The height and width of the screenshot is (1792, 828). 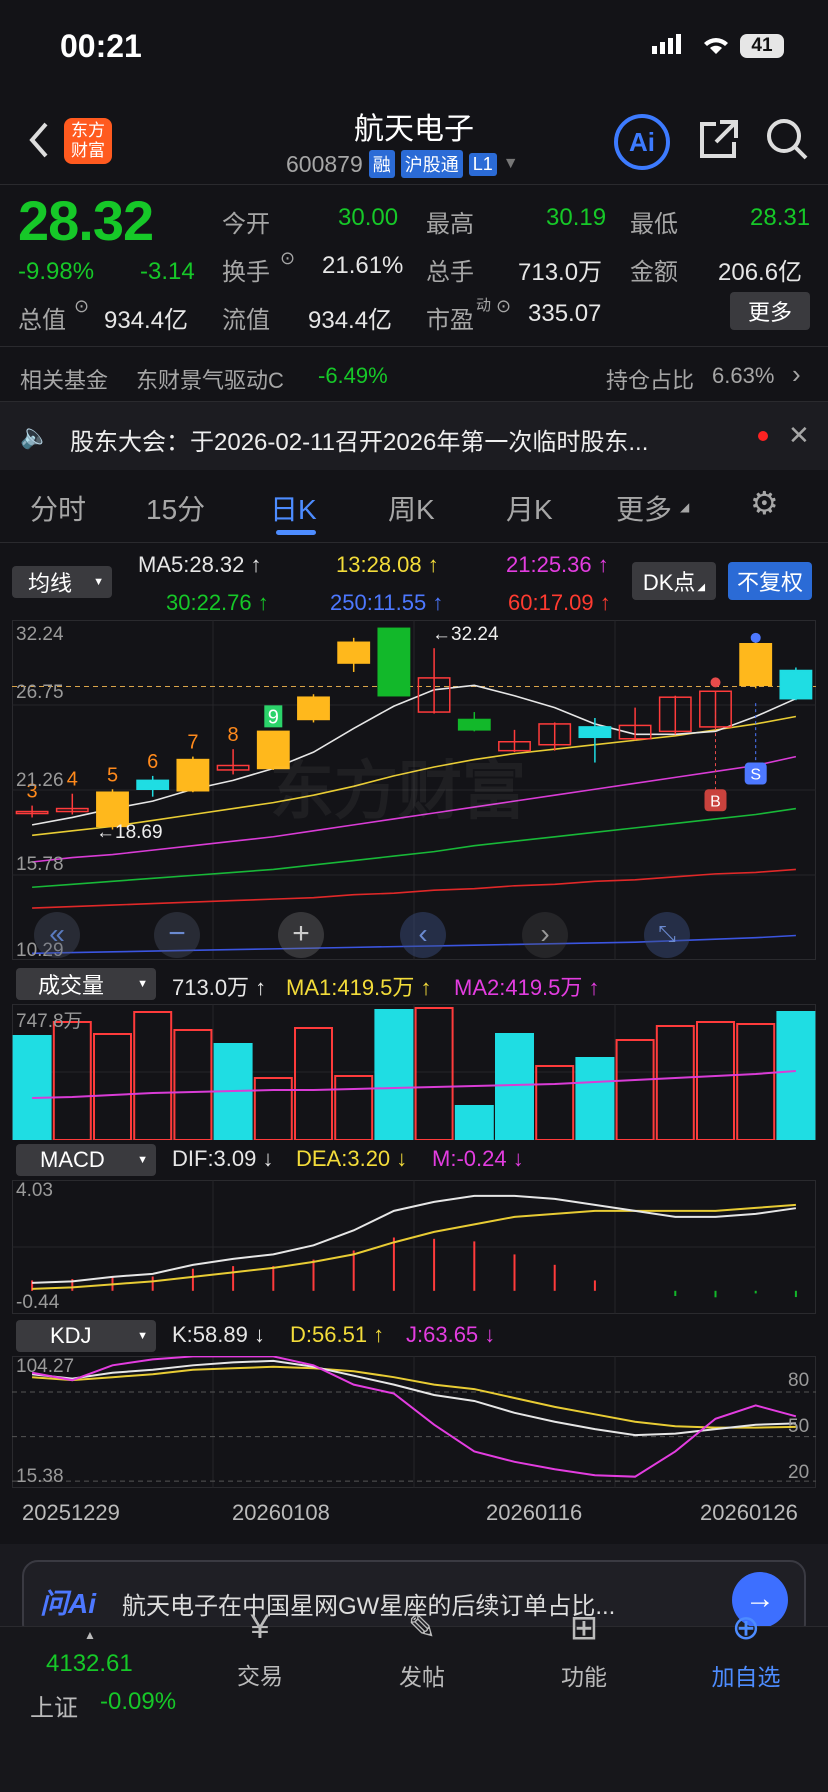 What do you see at coordinates (787, 139) in the screenshot?
I see `search-icon` at bounding box center [787, 139].